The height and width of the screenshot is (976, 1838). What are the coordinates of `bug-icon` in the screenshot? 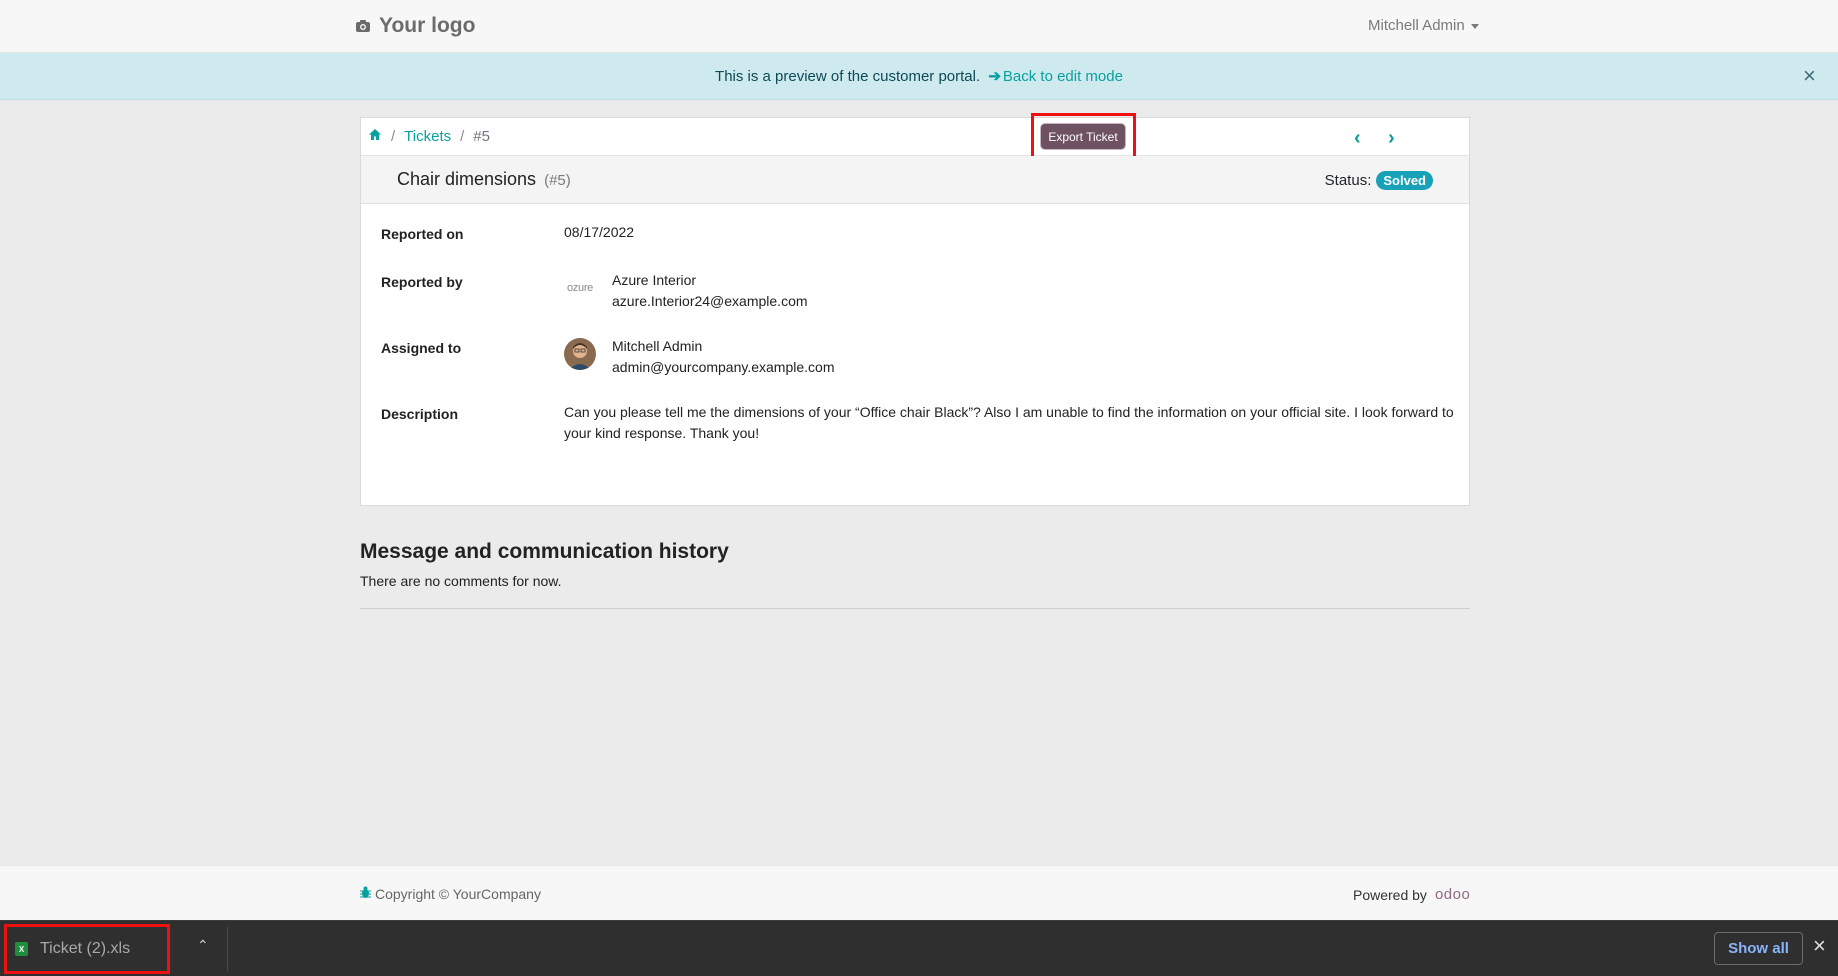 It's located at (365, 894).